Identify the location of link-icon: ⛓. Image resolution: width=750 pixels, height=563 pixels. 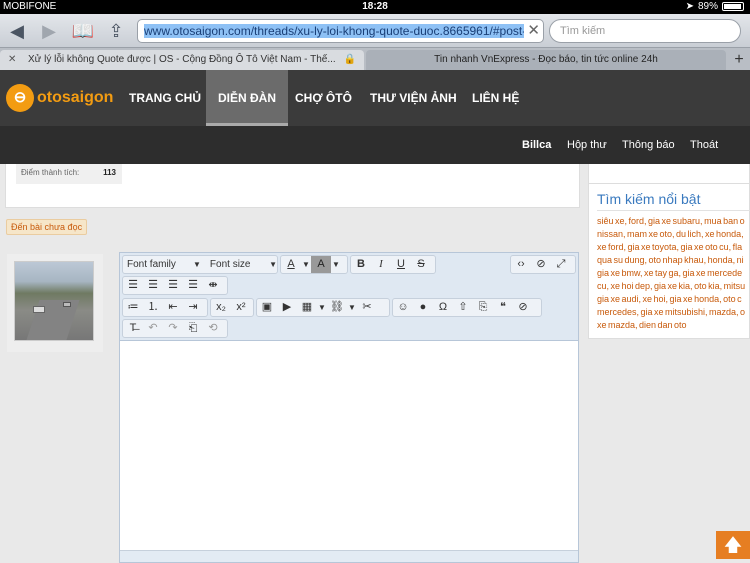
(337, 307).